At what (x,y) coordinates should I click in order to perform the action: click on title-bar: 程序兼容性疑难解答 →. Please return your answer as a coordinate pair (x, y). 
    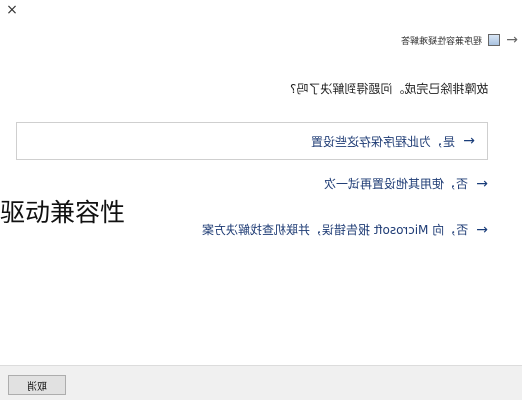
    Looking at the image, I should click on (459, 40).